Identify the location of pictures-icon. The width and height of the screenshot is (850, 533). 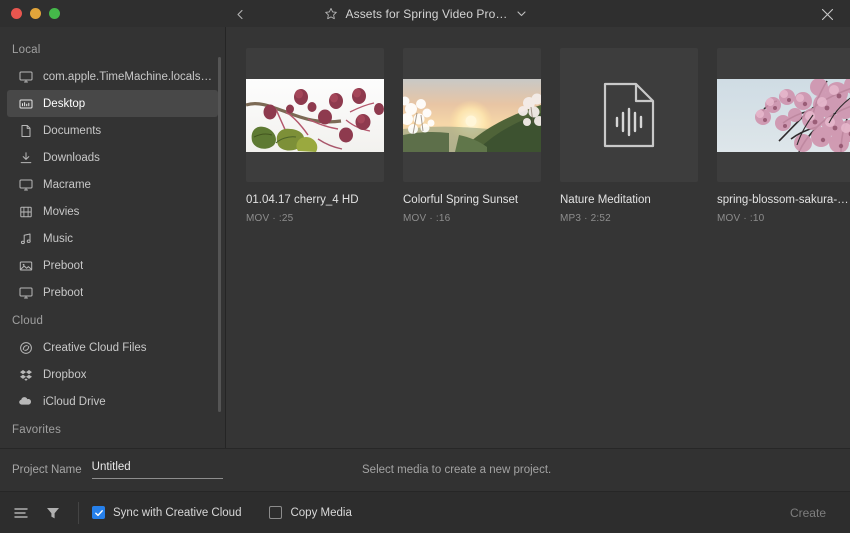
(25, 265).